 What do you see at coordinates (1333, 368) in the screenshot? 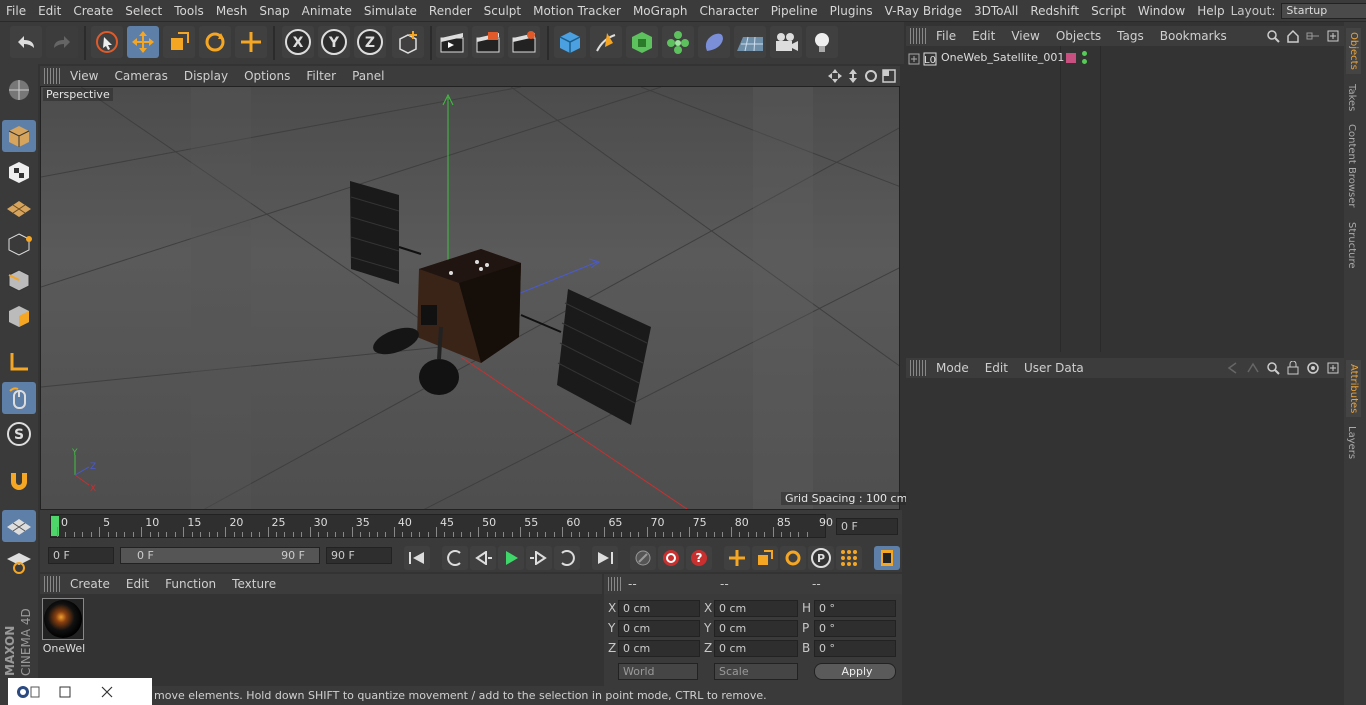
I see `new-window-icon` at bounding box center [1333, 368].